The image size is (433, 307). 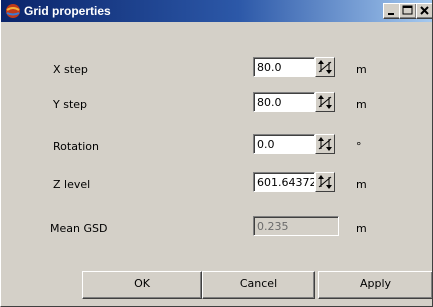 I want to click on window-title: Grid properties, so click(x=67, y=11).